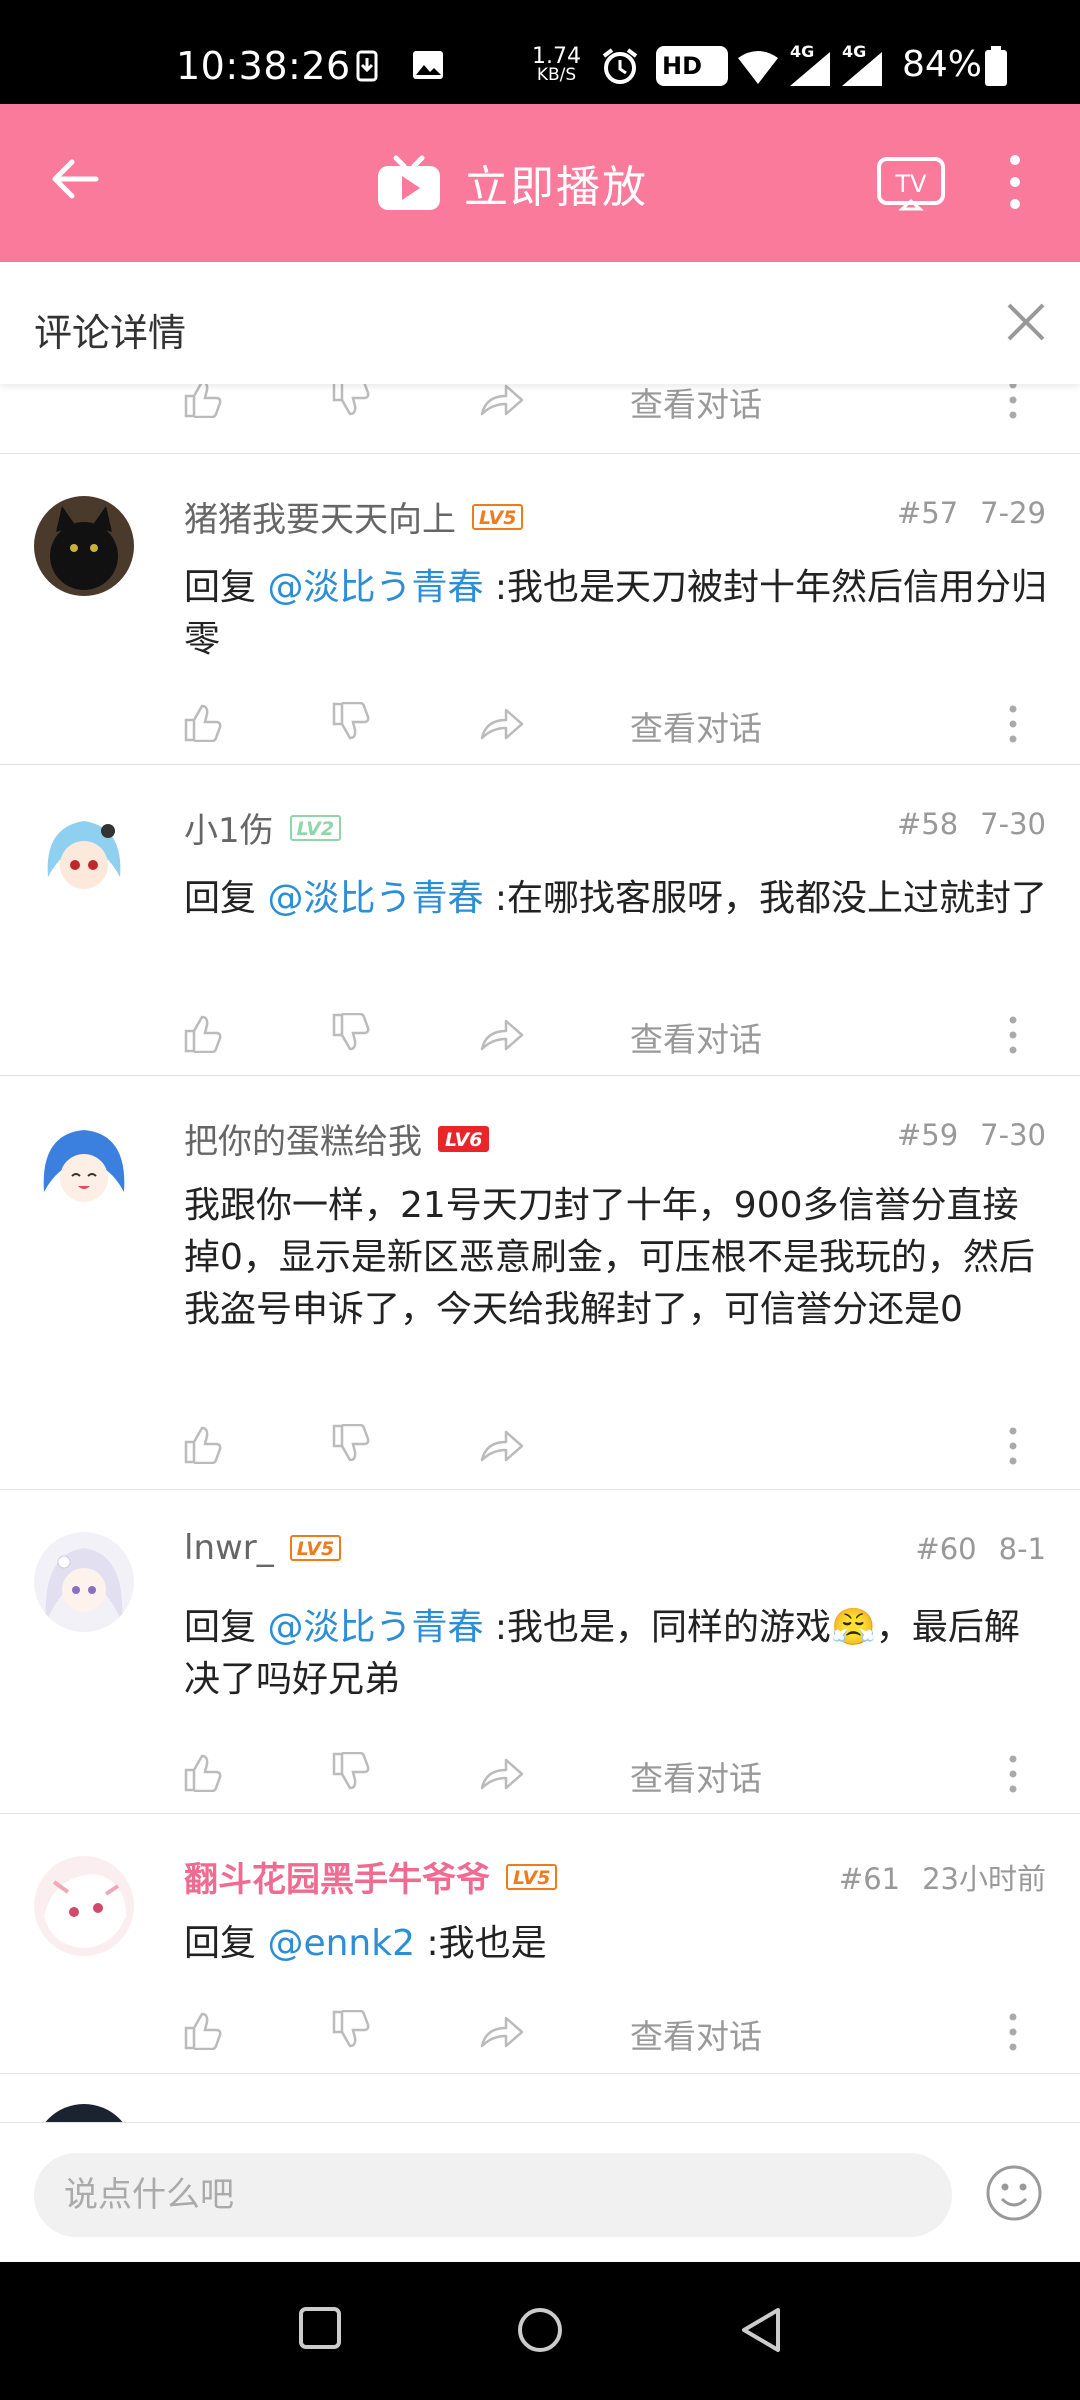  What do you see at coordinates (682, 66) in the screenshot?
I see `hd-label: HD` at bounding box center [682, 66].